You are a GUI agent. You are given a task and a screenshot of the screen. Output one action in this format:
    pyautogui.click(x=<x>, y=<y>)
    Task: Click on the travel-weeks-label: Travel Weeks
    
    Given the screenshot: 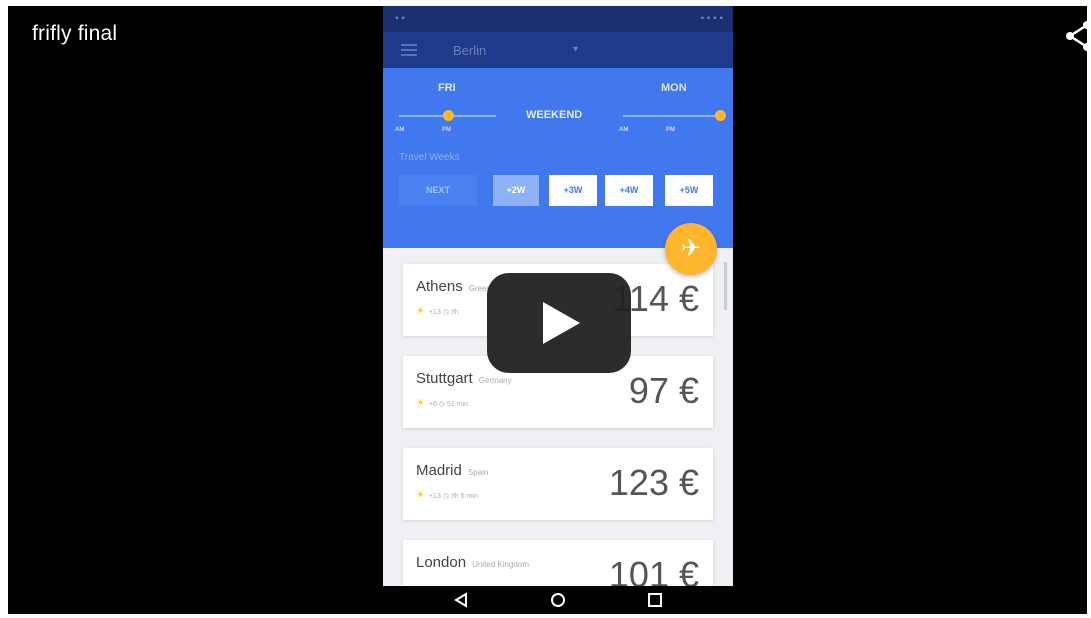 What is the action you would take?
    pyautogui.click(x=429, y=157)
    